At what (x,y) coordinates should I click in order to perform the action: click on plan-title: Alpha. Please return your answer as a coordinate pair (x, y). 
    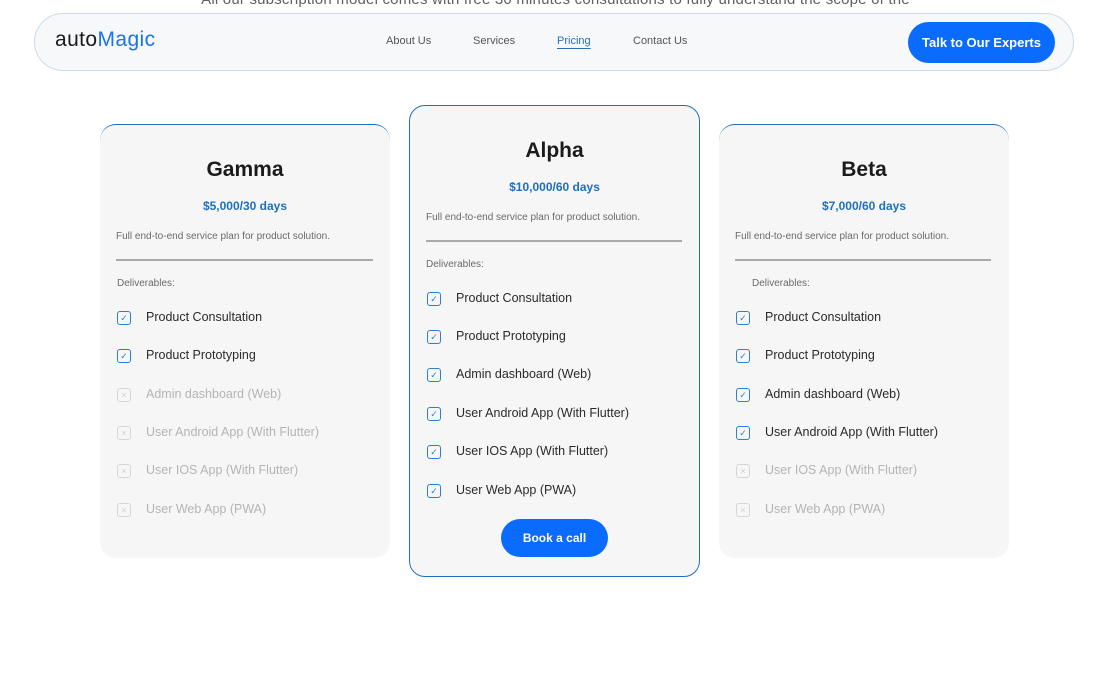
    Looking at the image, I should click on (554, 150).